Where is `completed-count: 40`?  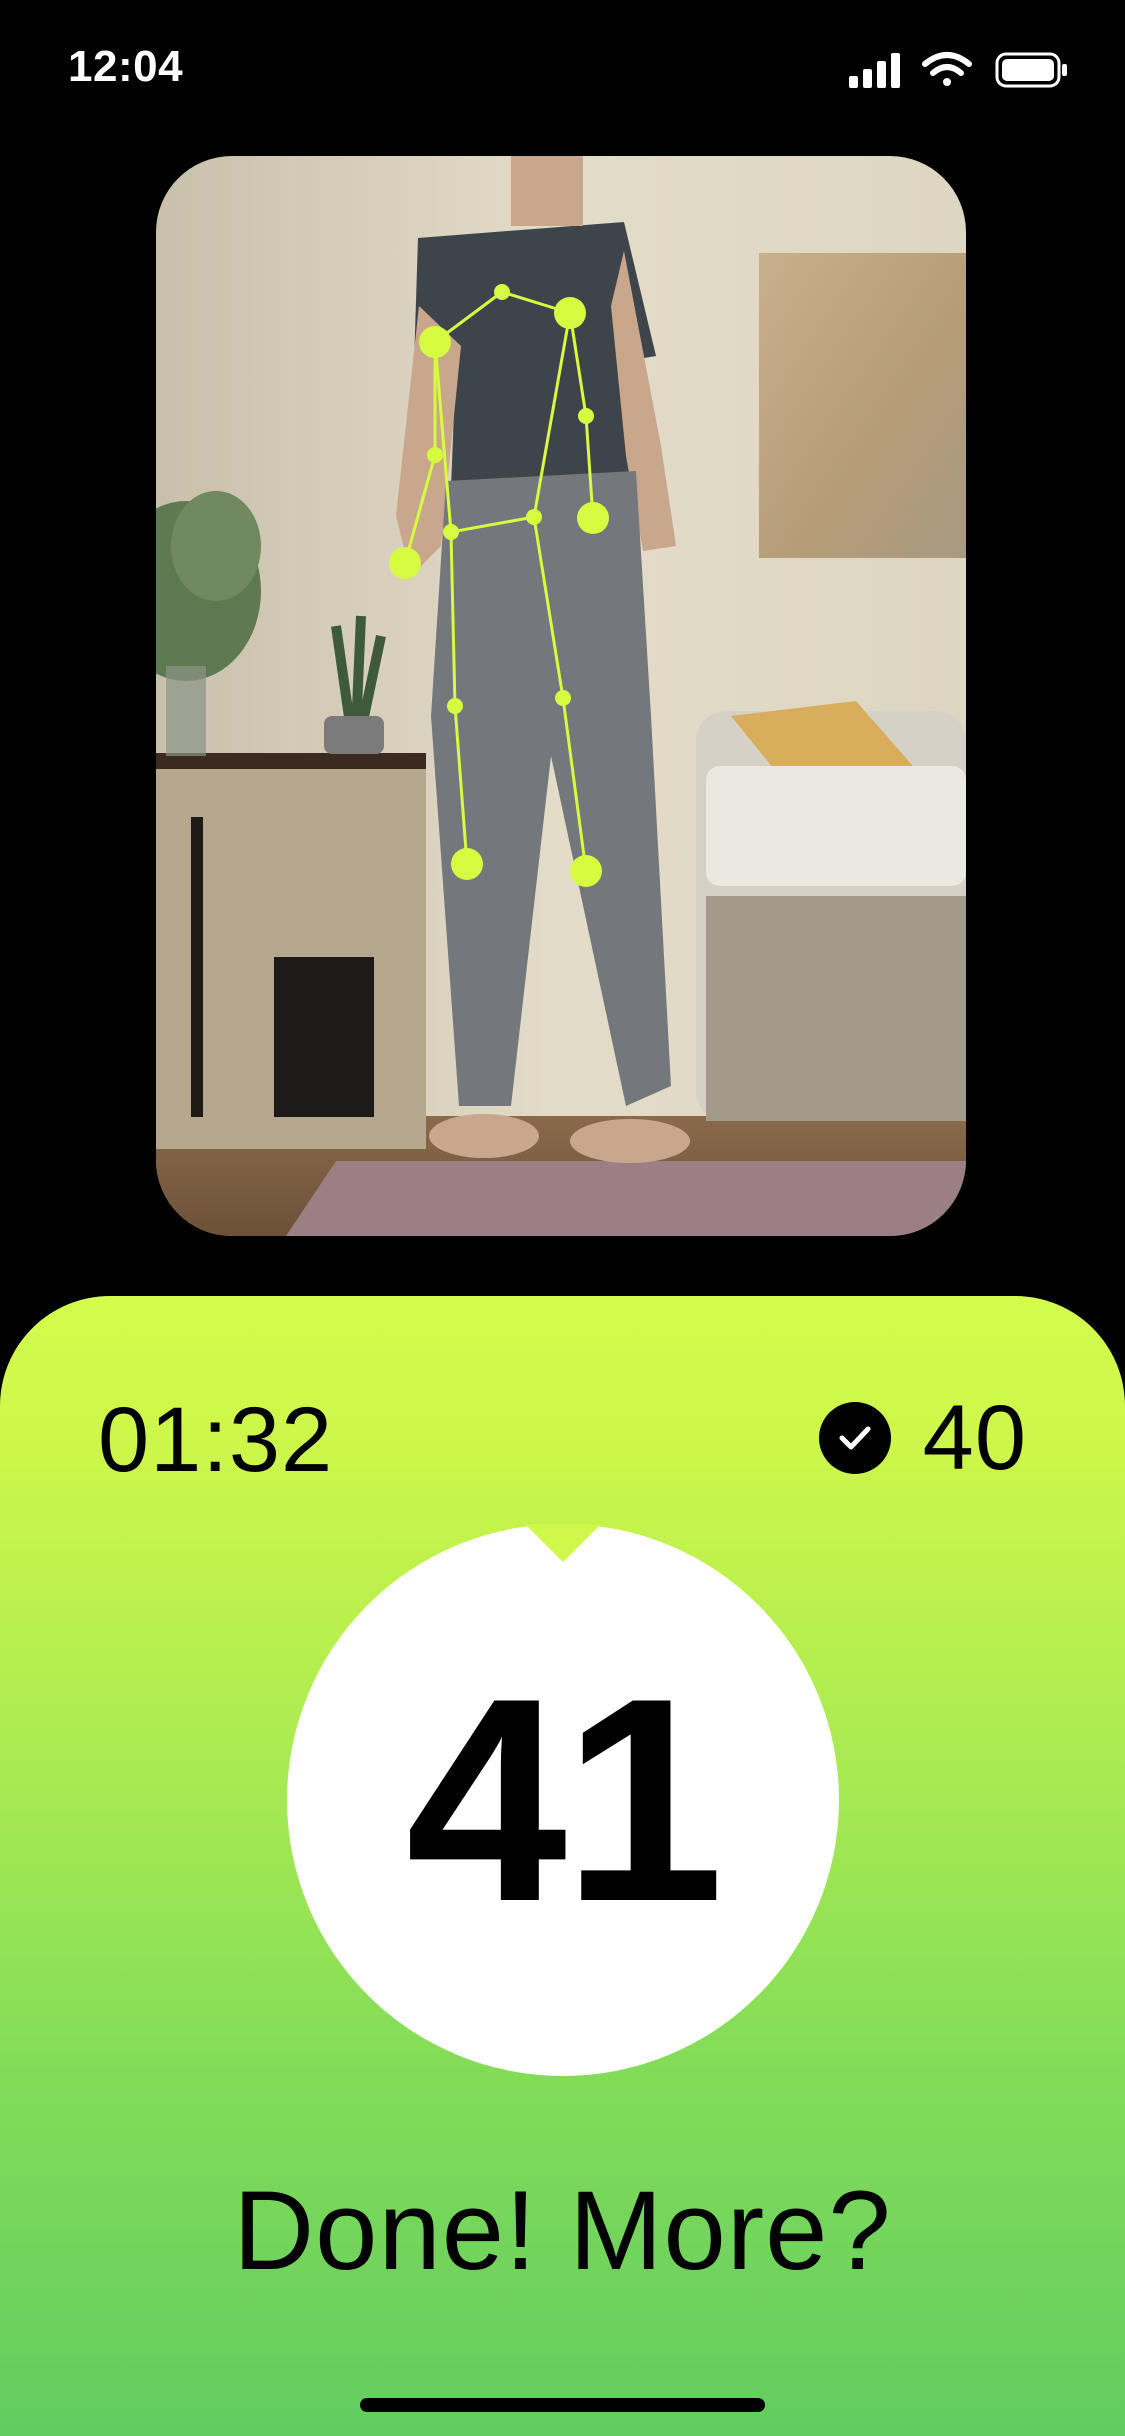
completed-count: 40 is located at coordinates (922, 1437).